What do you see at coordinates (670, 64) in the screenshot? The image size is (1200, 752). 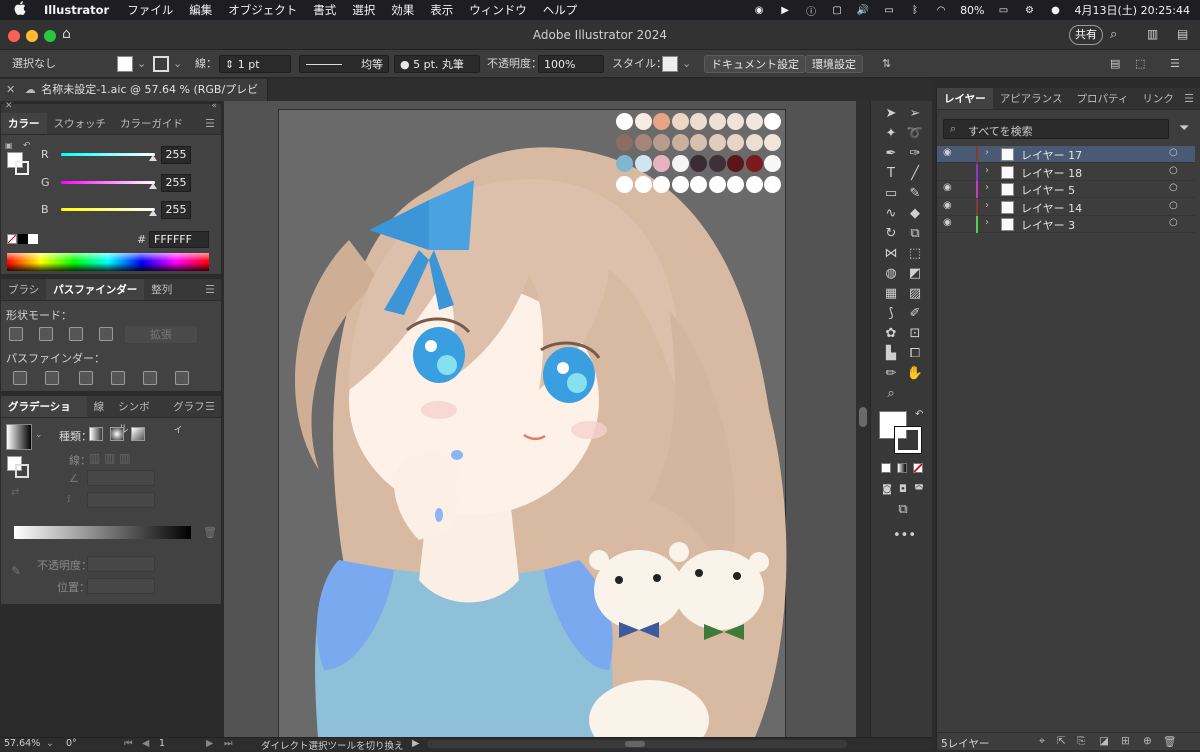 I see `graphic-style-swatch` at bounding box center [670, 64].